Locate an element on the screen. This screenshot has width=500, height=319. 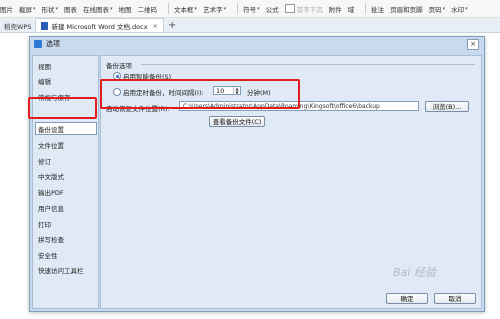
wps-app-icon is located at coordinates (38, 44).